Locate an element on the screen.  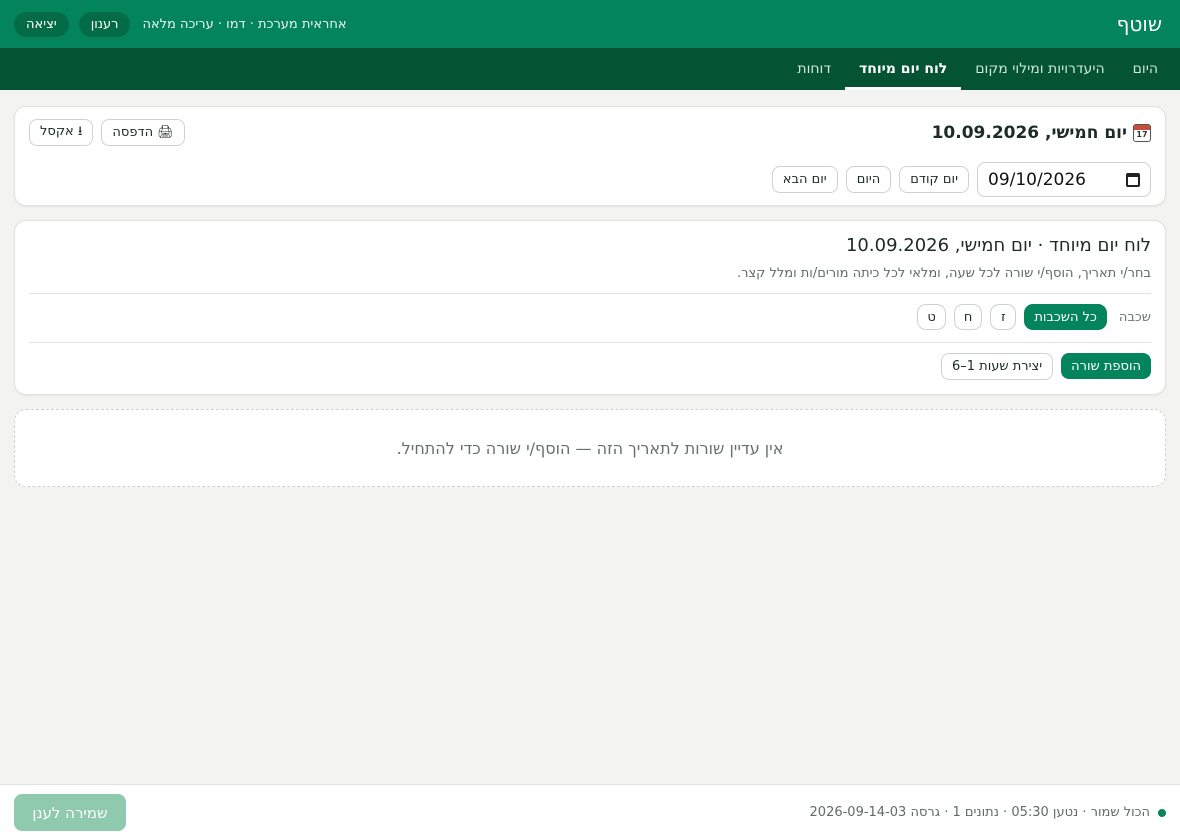
row-actions: הוספת שורה יצירת שעות 1–6 is located at coordinates (590, 366).